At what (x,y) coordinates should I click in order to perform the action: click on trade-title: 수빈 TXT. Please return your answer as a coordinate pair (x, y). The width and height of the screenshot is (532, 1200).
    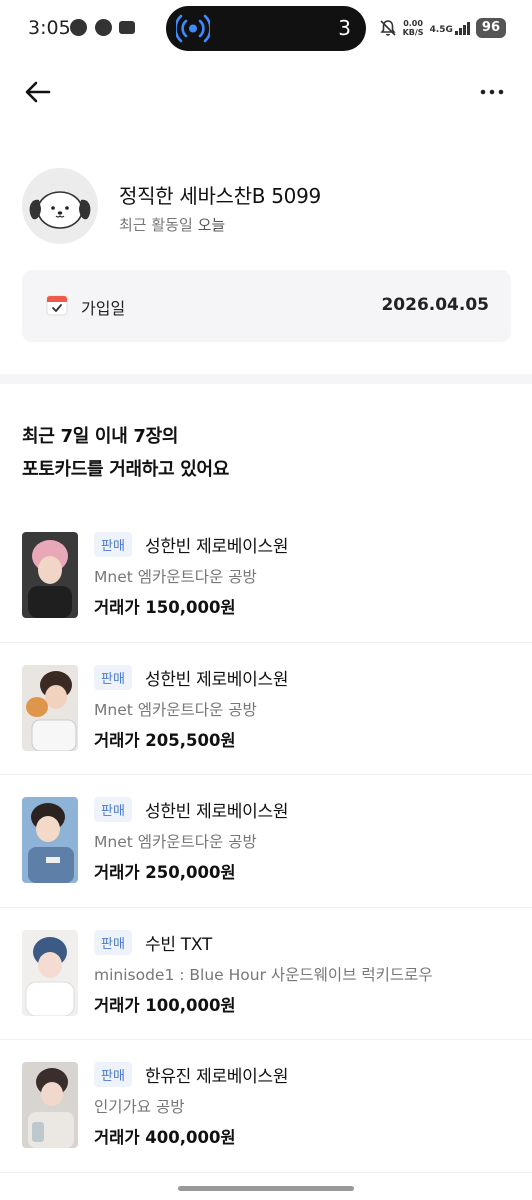
    Looking at the image, I should click on (178, 944).